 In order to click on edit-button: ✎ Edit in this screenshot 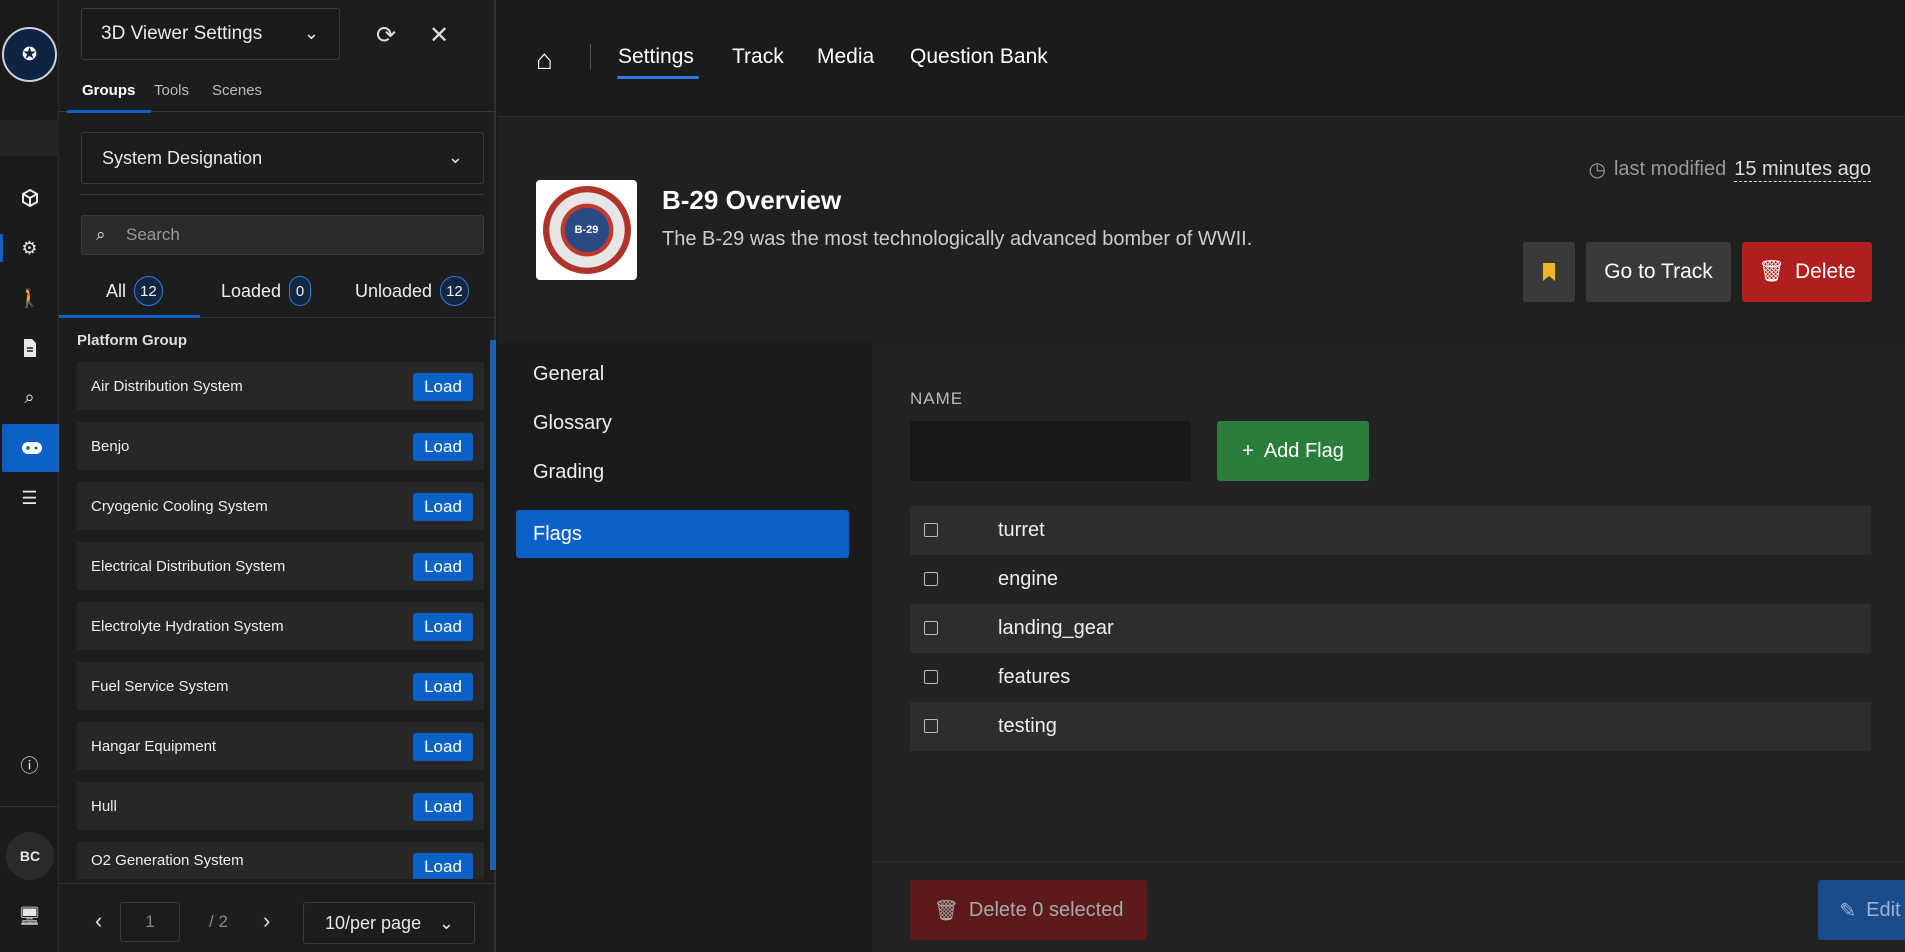, I will do `click(1861, 910)`.